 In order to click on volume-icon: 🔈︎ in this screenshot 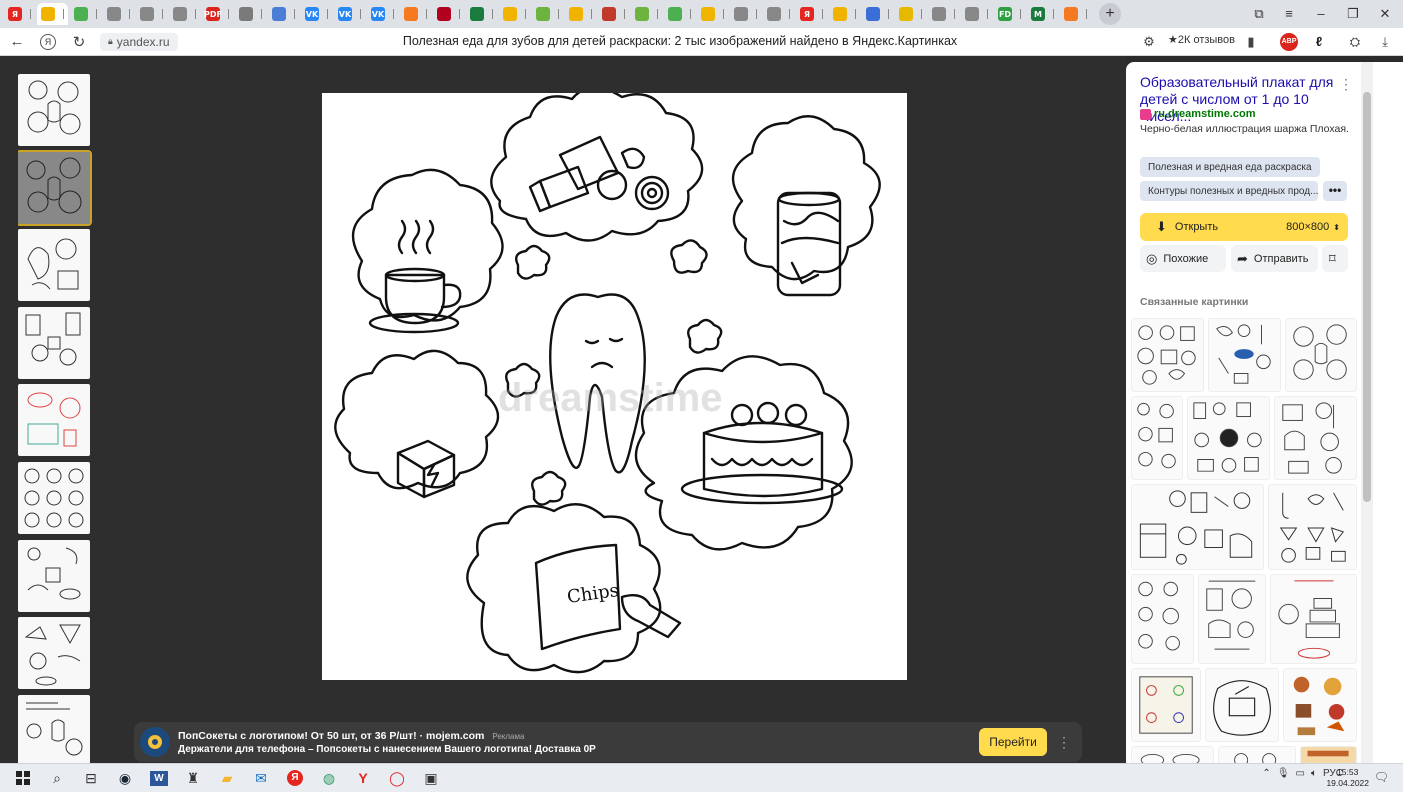, I will do `click(1314, 773)`.